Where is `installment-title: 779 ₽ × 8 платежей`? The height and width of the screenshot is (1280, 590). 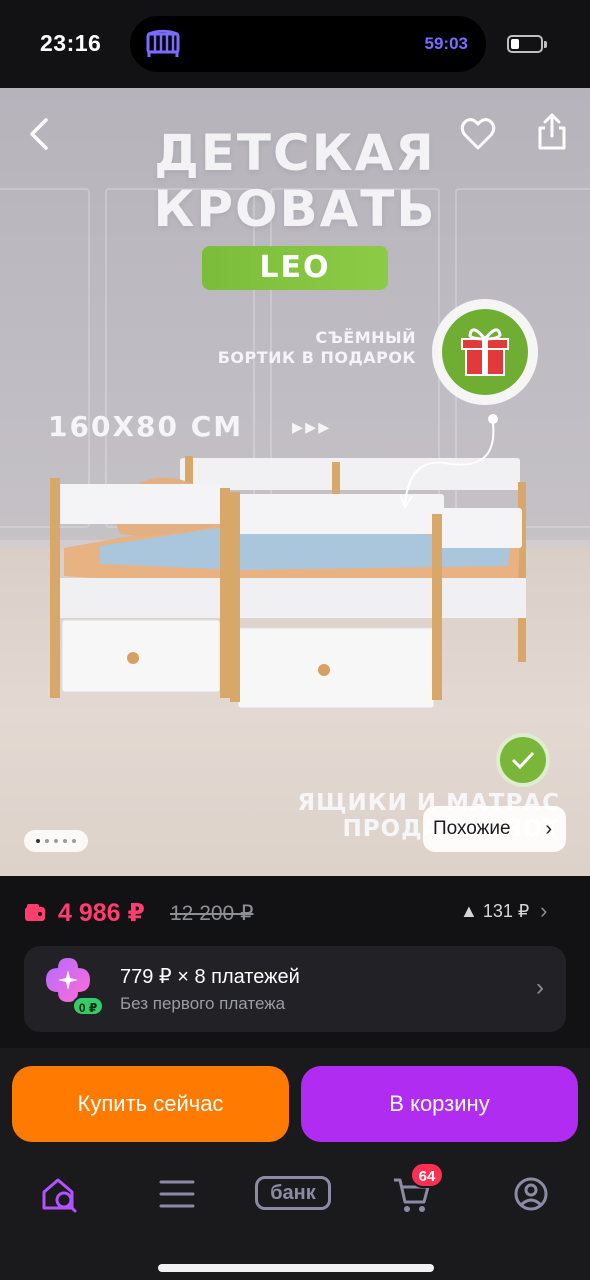 installment-title: 779 ₽ × 8 платежей is located at coordinates (210, 977).